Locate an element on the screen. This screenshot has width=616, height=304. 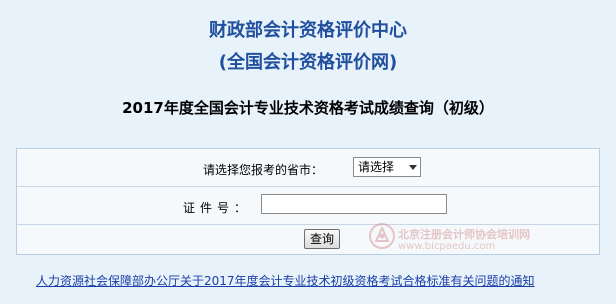
watermark-url: www.bicpaedu.com is located at coordinates (447, 246).